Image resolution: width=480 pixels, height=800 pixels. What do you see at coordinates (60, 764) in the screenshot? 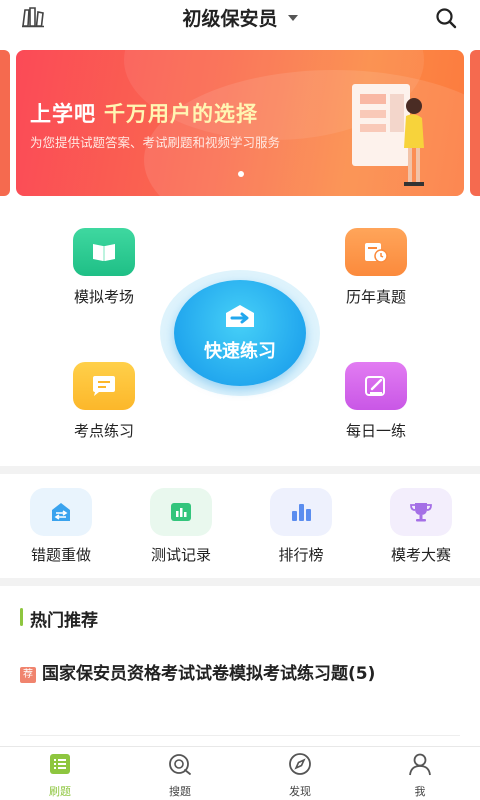
I see `practice-icon` at bounding box center [60, 764].